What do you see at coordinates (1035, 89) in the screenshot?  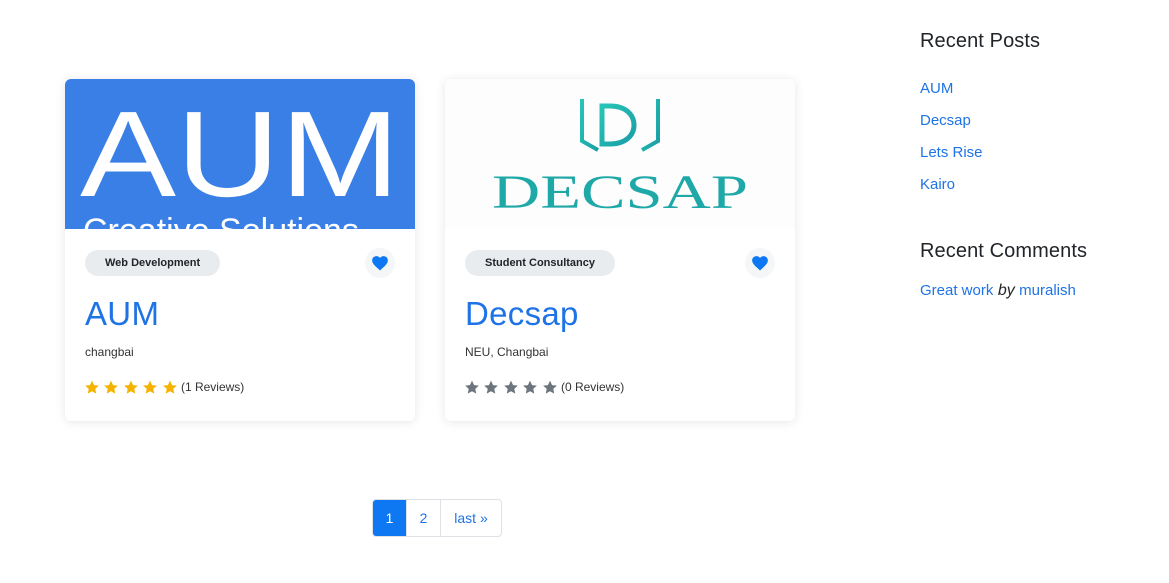 I see `recent-post-link: AUM` at bounding box center [1035, 89].